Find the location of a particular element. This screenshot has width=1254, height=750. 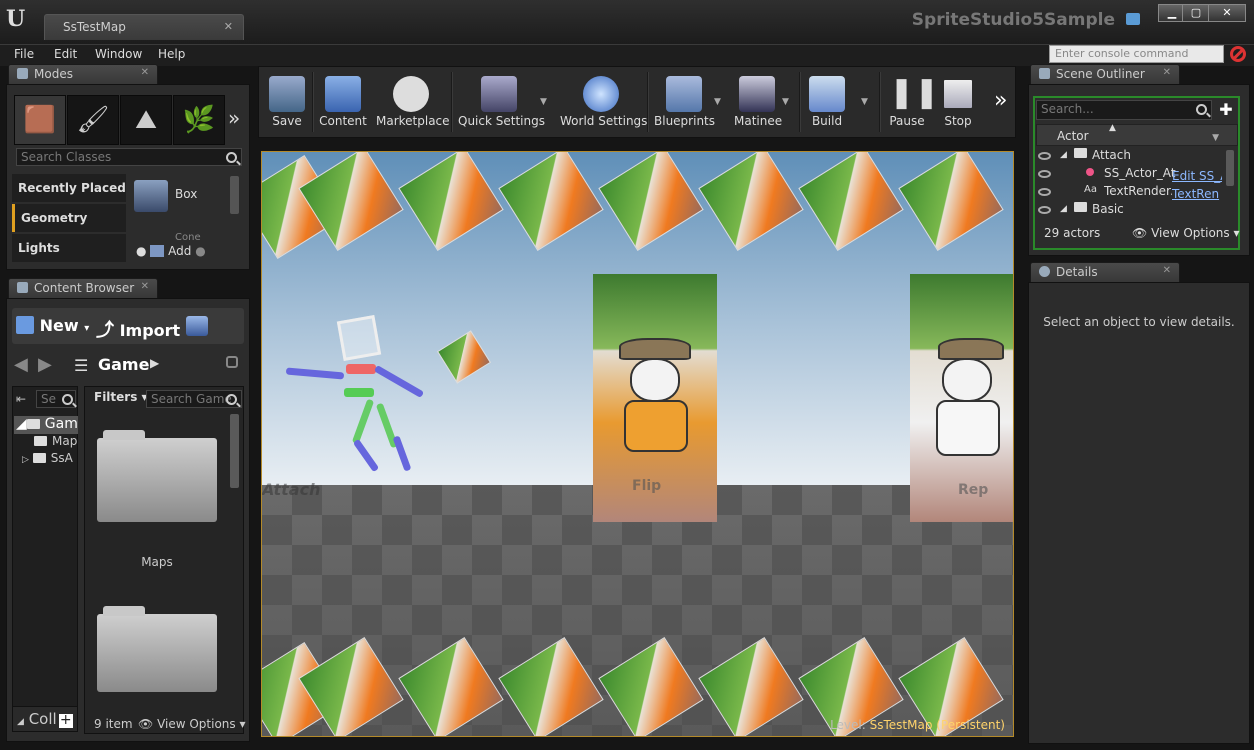

view-options-button: 👁 View Options ▾ is located at coordinates (192, 724).